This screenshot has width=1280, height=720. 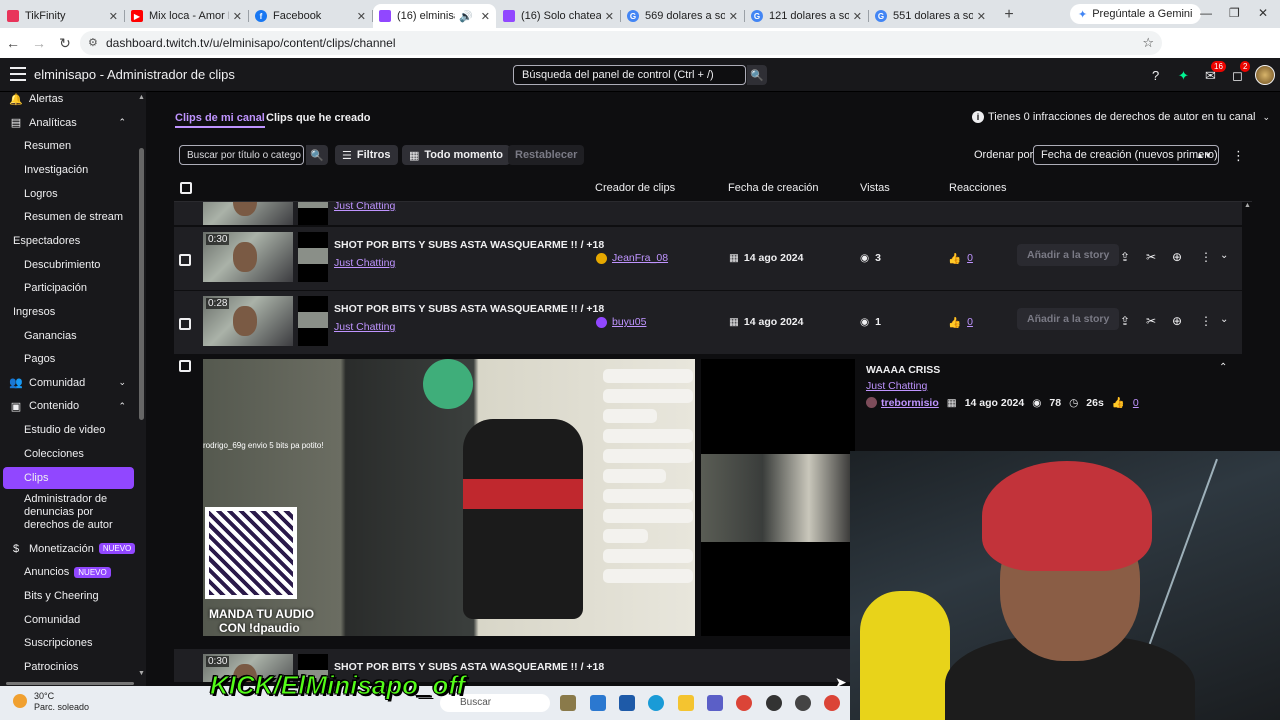 I want to click on sidebar-item-suscripciones: Suscripciones, so click(x=73, y=643).